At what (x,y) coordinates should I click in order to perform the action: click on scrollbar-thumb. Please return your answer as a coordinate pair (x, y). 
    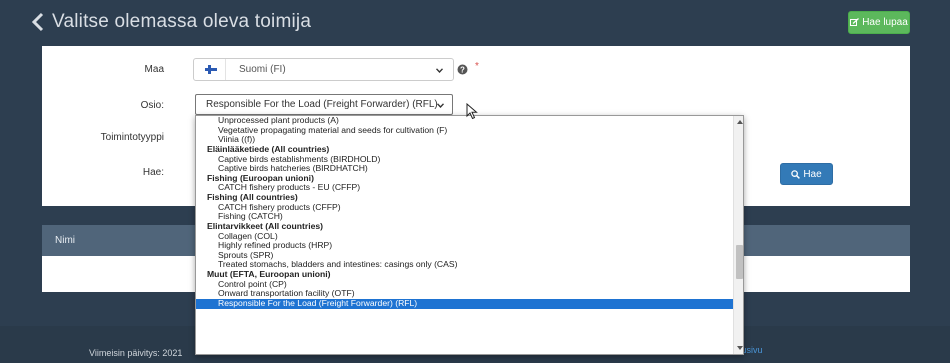
    Looking at the image, I should click on (739, 262).